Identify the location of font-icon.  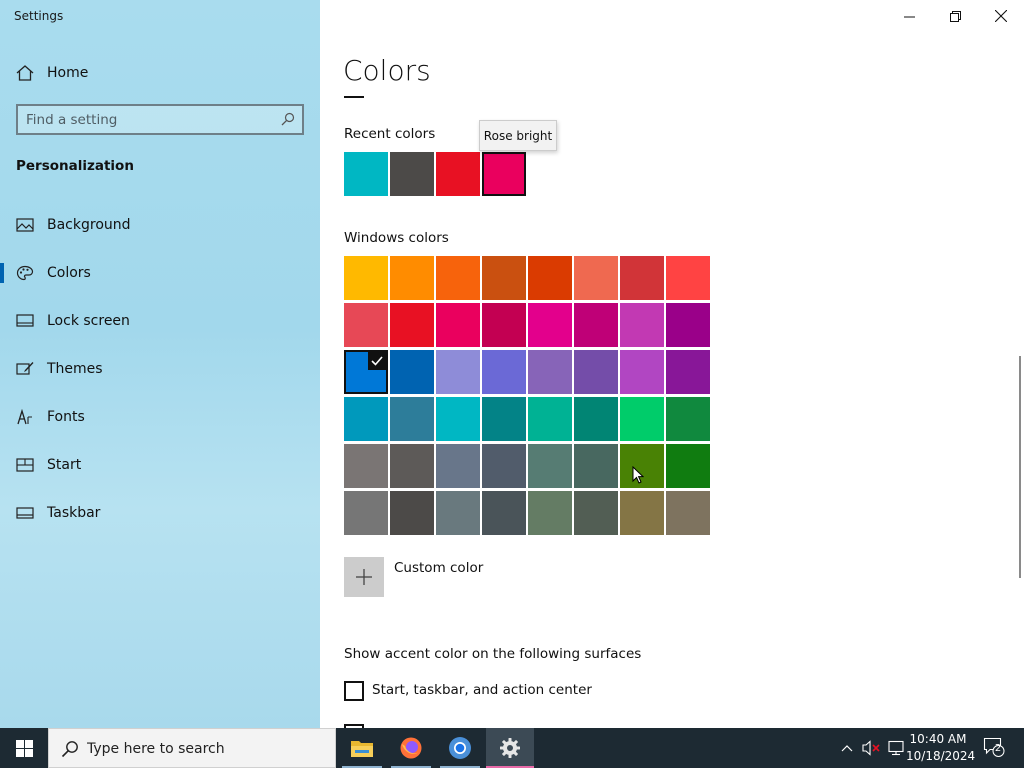
(24, 417).